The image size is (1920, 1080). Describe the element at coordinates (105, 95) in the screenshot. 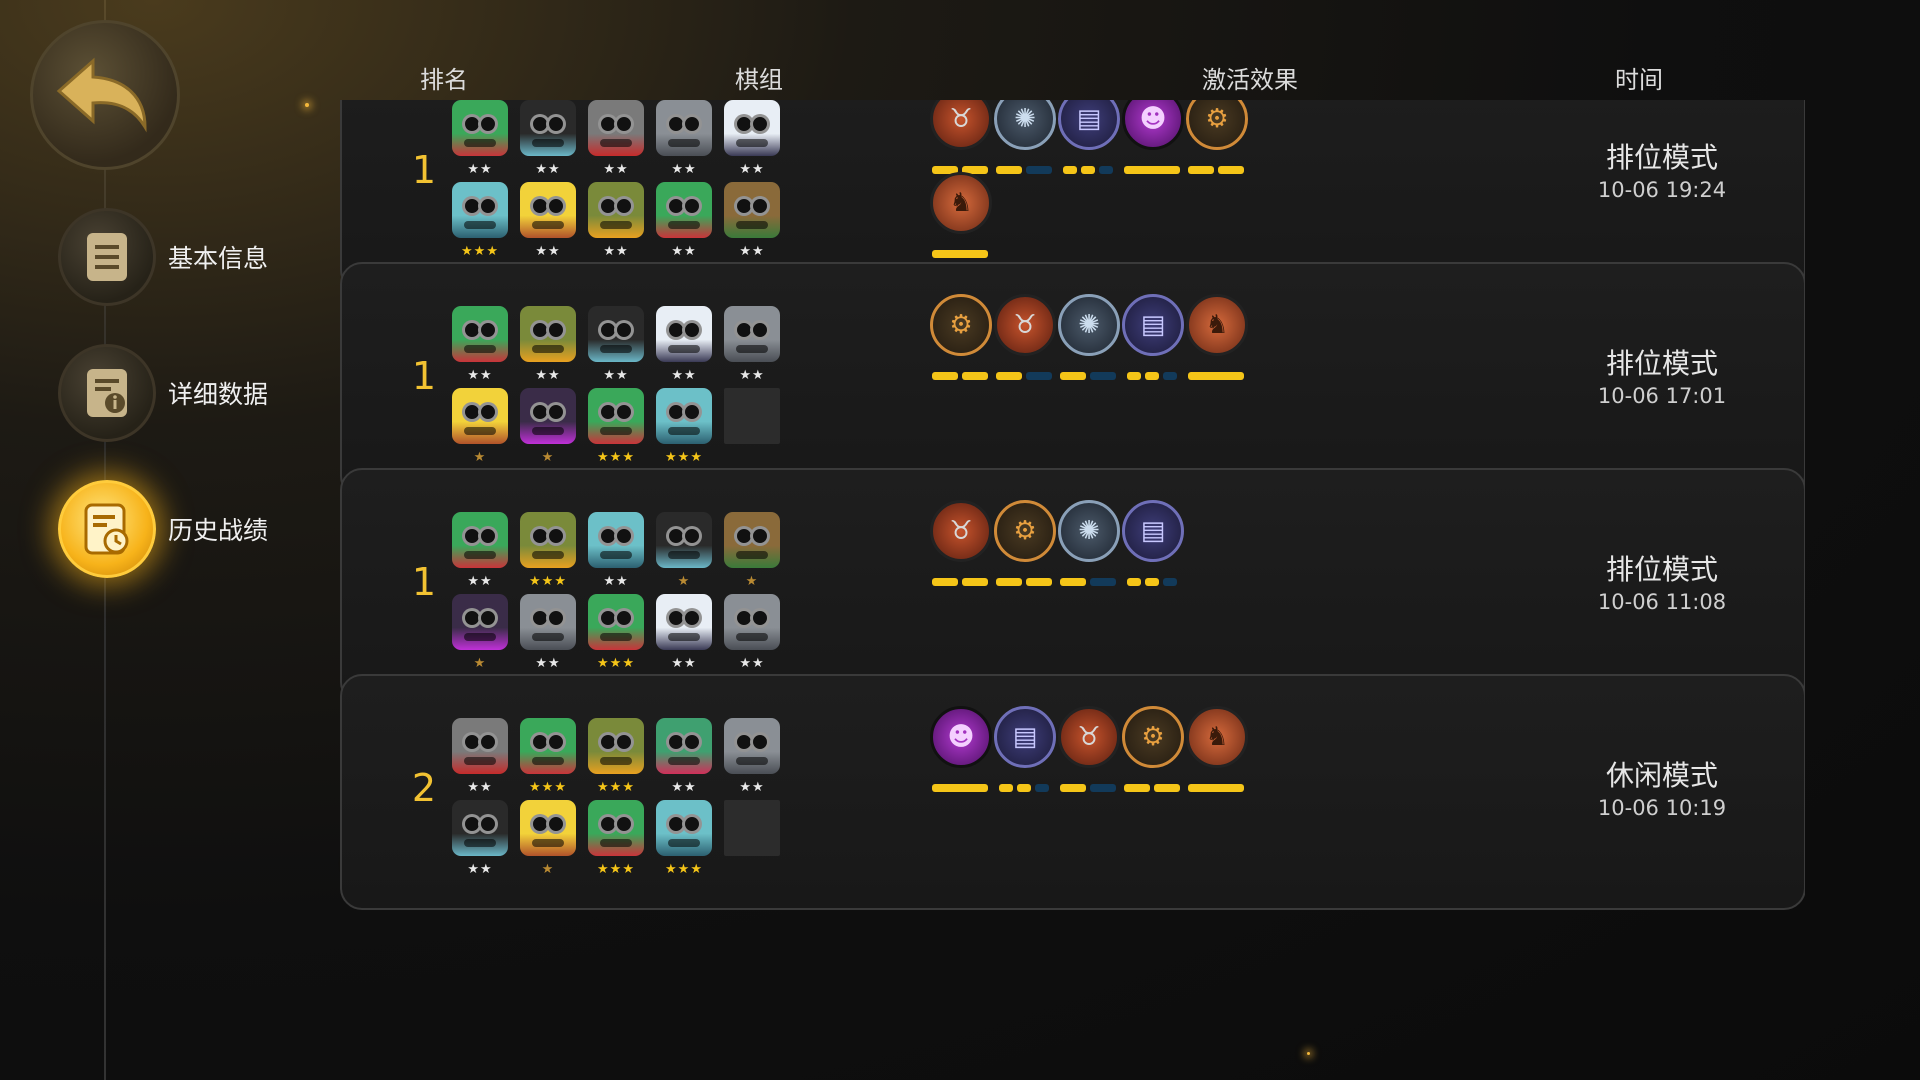

I see `back-button` at that location.